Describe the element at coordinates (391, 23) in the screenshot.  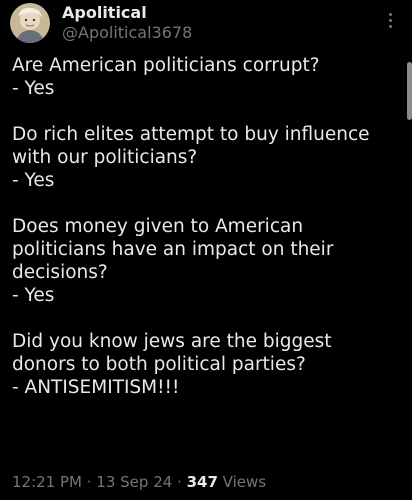
I see `more-vertical-icon` at that location.